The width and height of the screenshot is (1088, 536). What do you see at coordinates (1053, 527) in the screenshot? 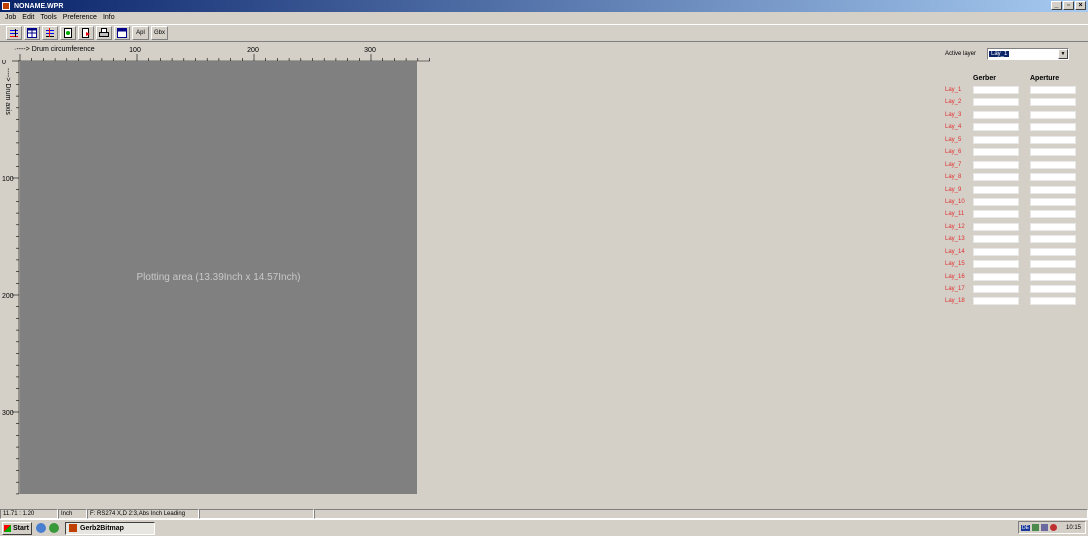
I see `security-icon` at bounding box center [1053, 527].